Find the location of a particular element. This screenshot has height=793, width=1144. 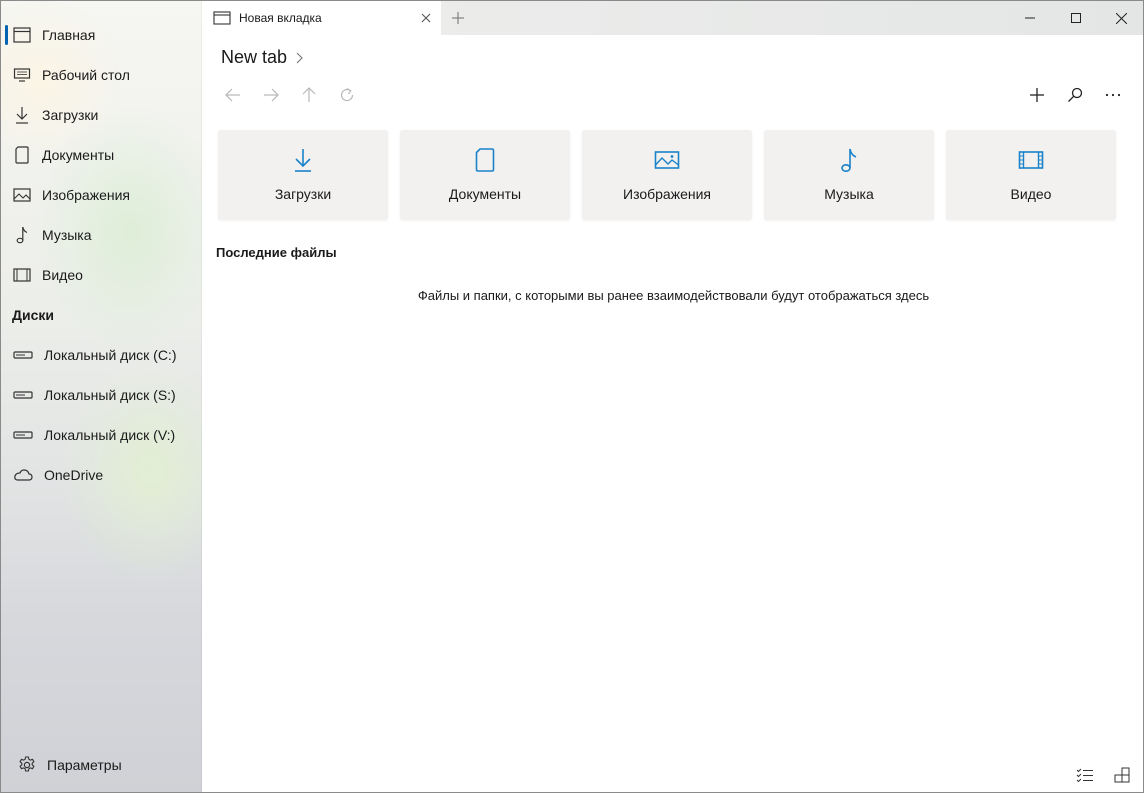

chevron-right-icon is located at coordinates (299, 58).